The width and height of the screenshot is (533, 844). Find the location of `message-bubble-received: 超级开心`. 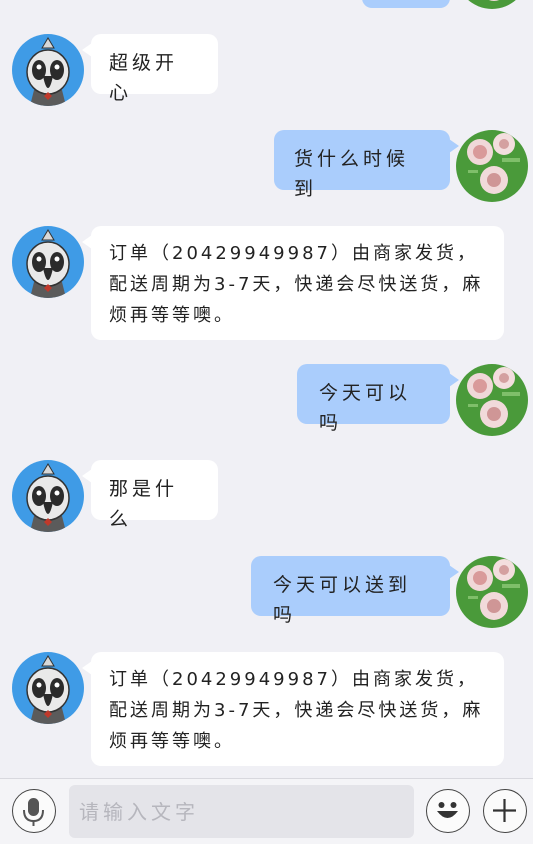

message-bubble-received: 超级开心 is located at coordinates (150, 69).